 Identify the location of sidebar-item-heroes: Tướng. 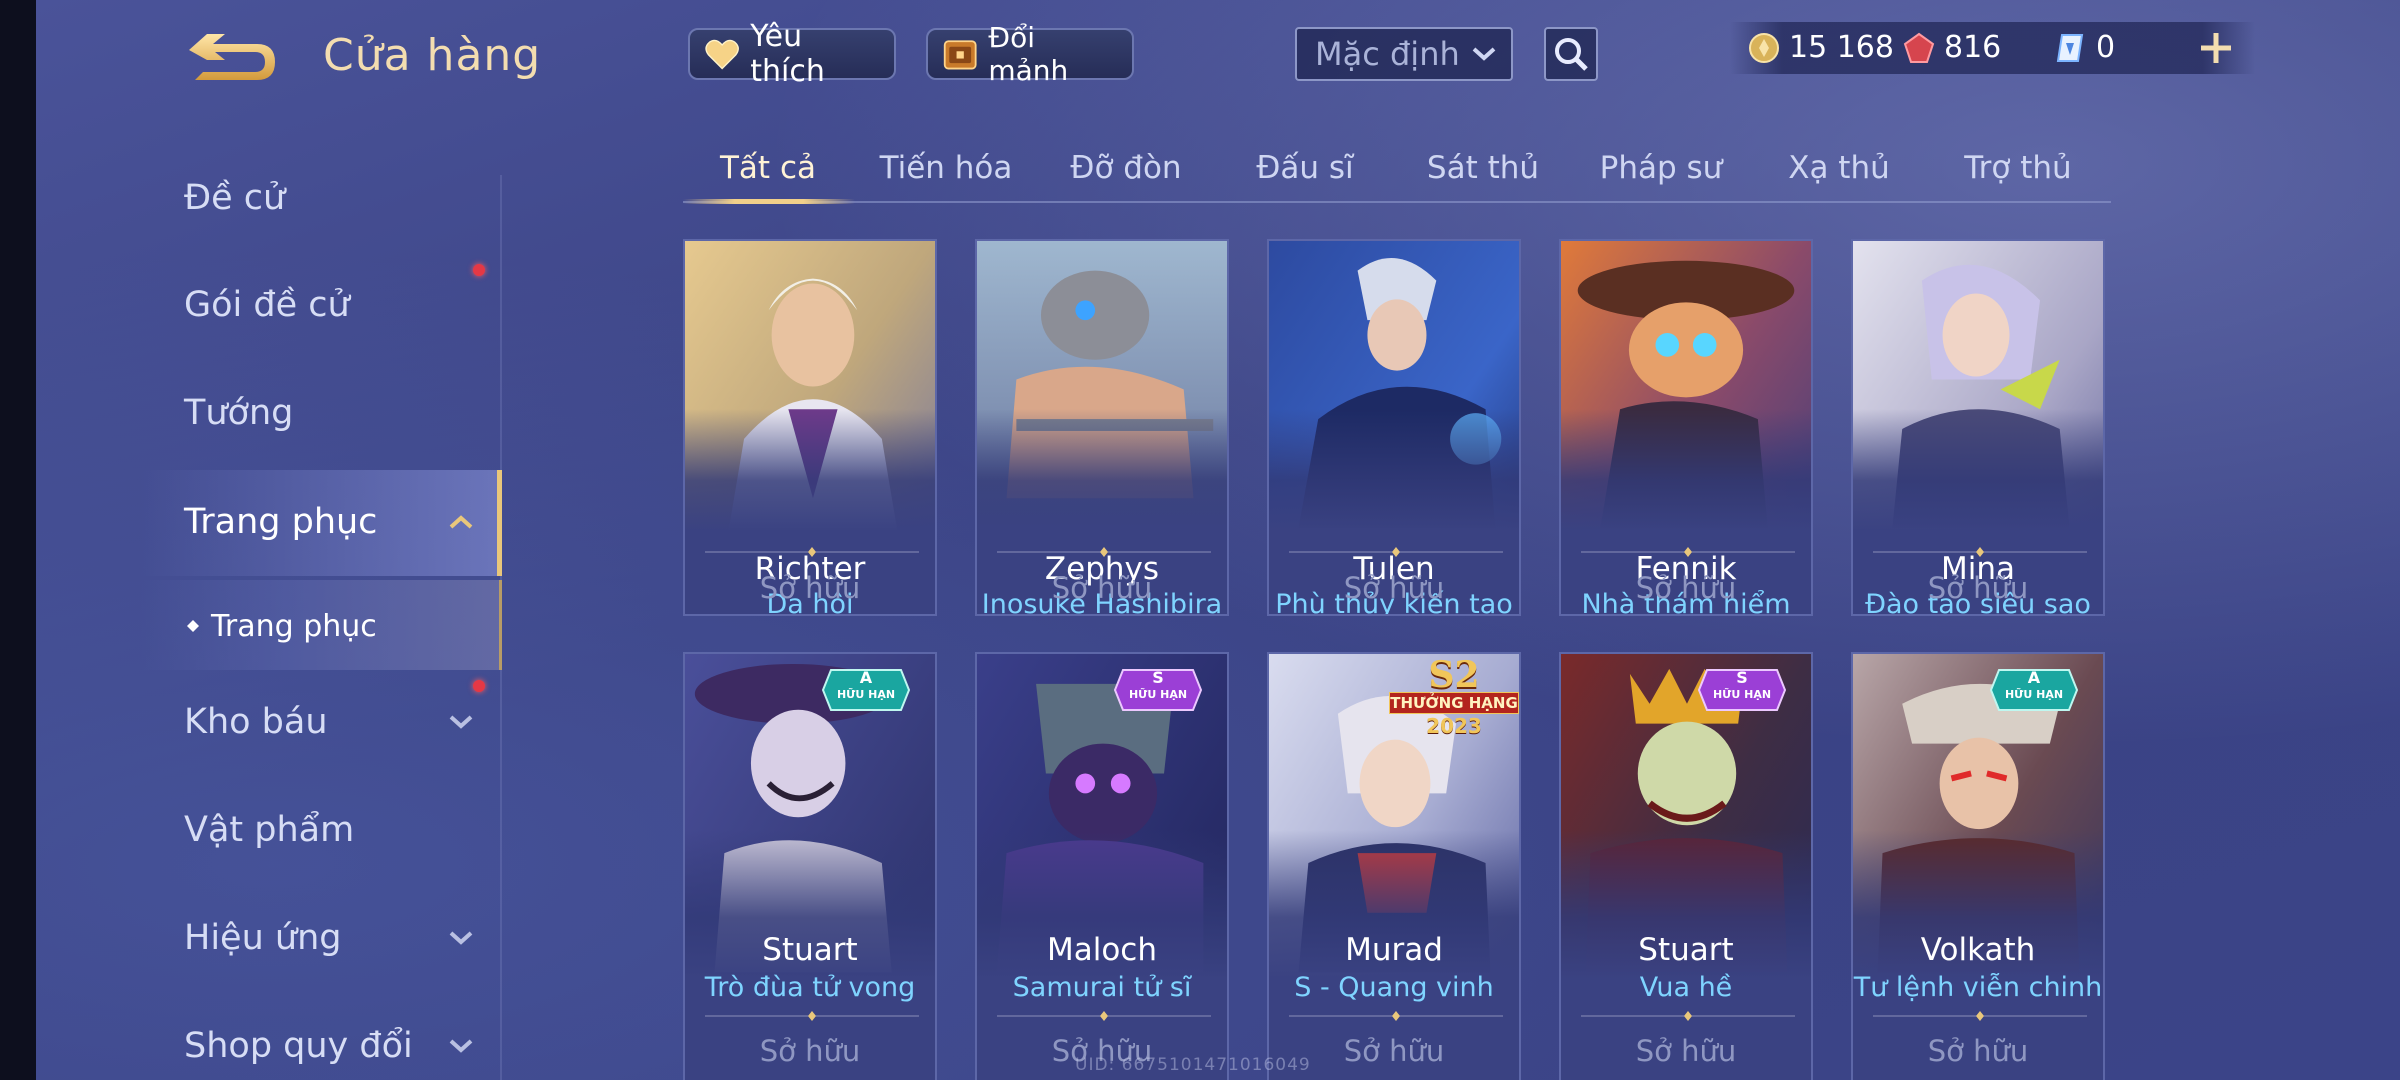
(339, 413).